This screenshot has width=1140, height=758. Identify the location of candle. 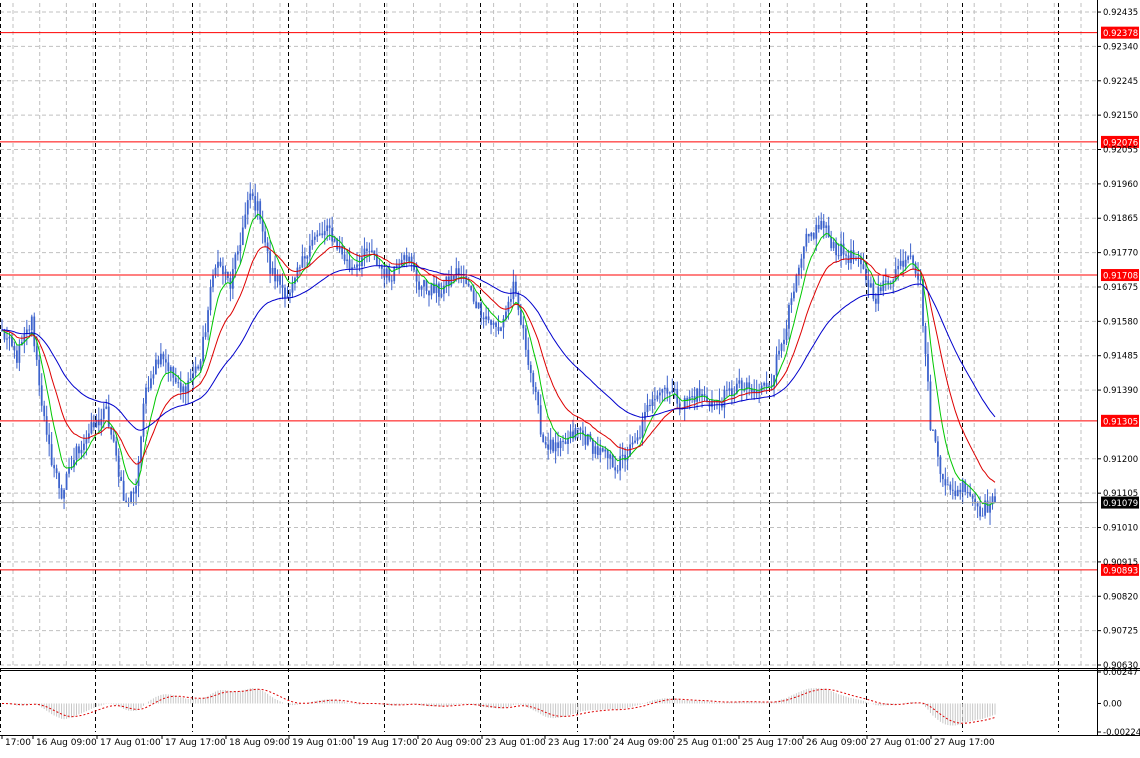
(478, 306).